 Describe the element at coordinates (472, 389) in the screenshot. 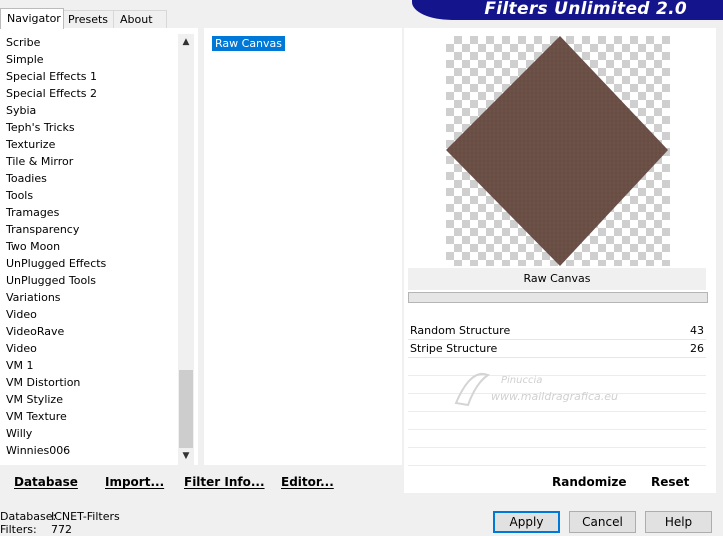

I see `watermark-logo-icon` at that location.